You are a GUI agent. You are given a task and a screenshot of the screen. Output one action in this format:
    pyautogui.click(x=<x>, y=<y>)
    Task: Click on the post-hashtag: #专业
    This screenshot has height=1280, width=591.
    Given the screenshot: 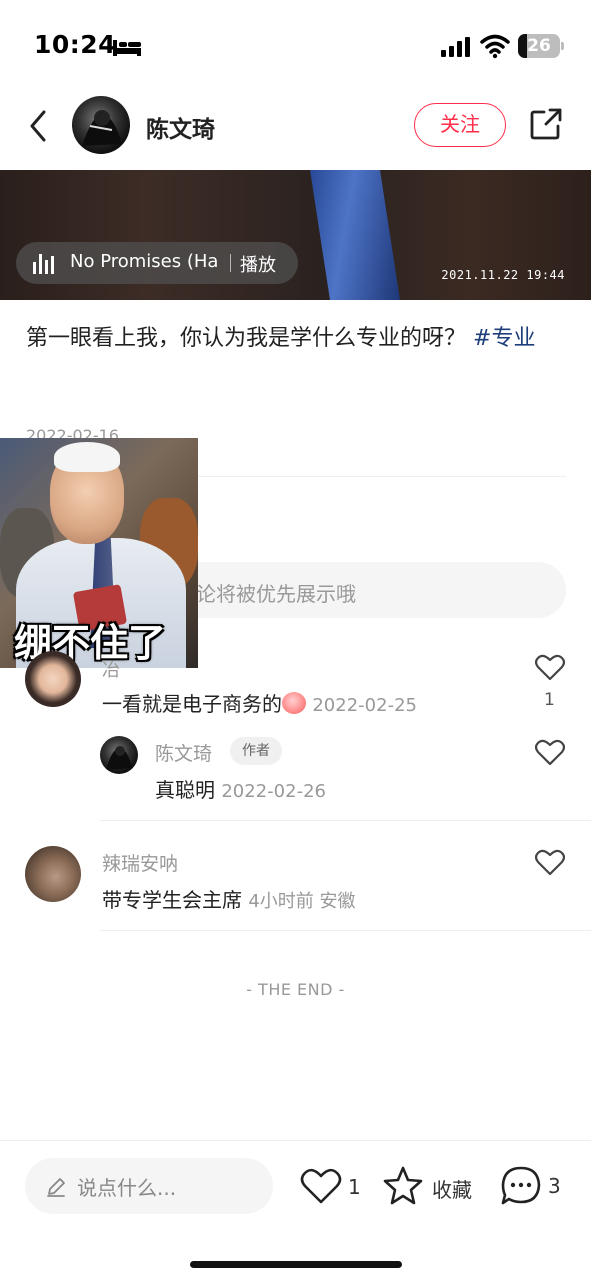 What is the action you would take?
    pyautogui.click(x=504, y=338)
    